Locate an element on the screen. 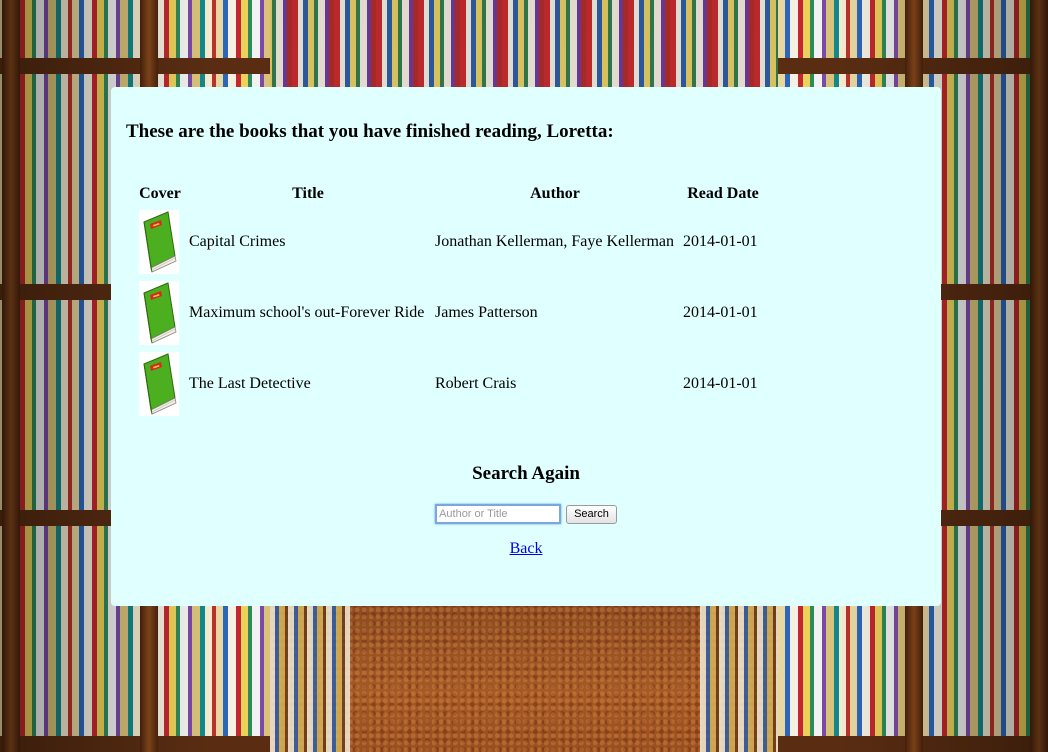 This screenshot has width=1048, height=752. search-form: Search is located at coordinates (526, 514).